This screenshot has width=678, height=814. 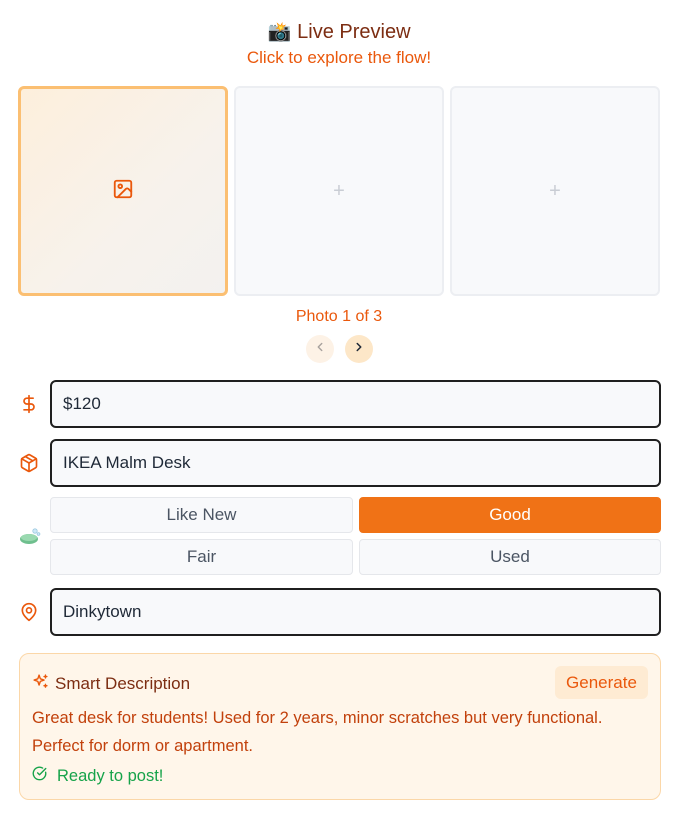 I want to click on condition-like-new-button: Like New, so click(x=201, y=515).